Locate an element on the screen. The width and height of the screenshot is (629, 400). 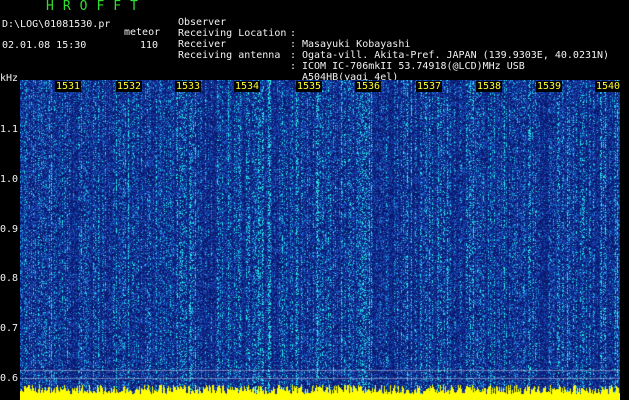
time-label: 1538 is located at coordinates (489, 86).